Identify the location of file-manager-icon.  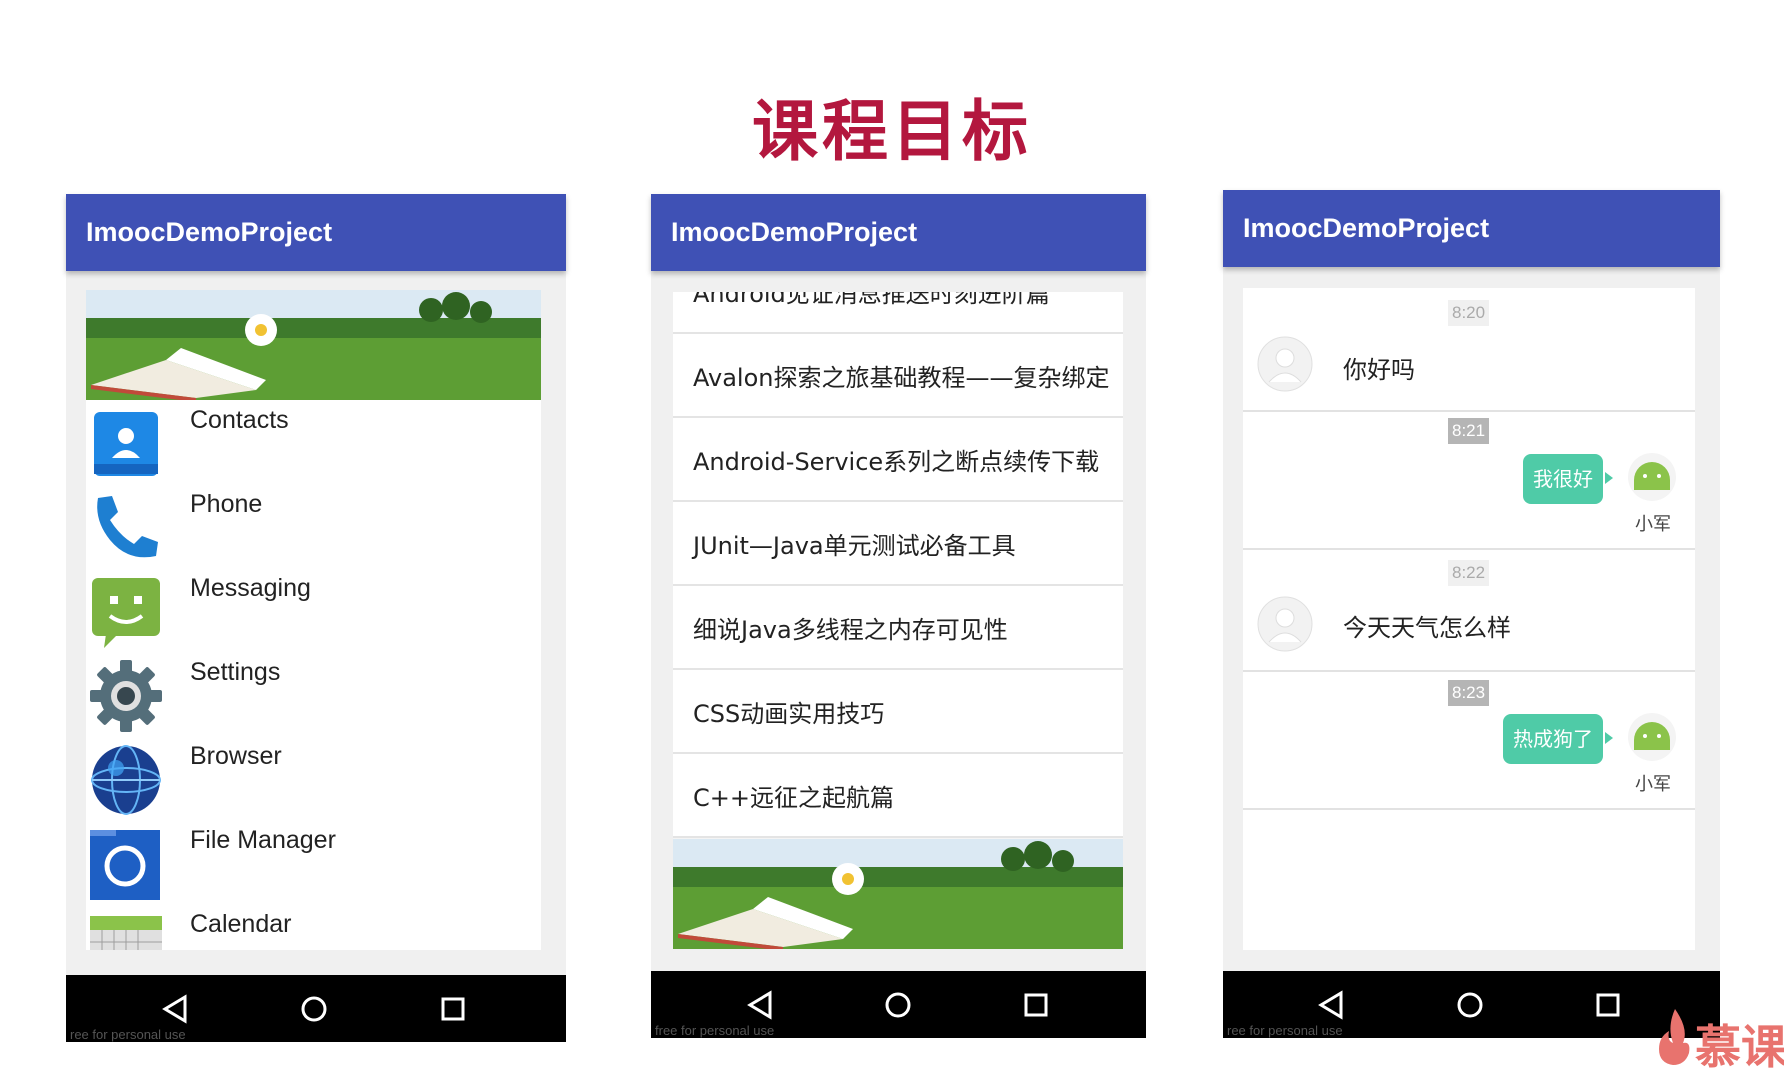
(125, 865).